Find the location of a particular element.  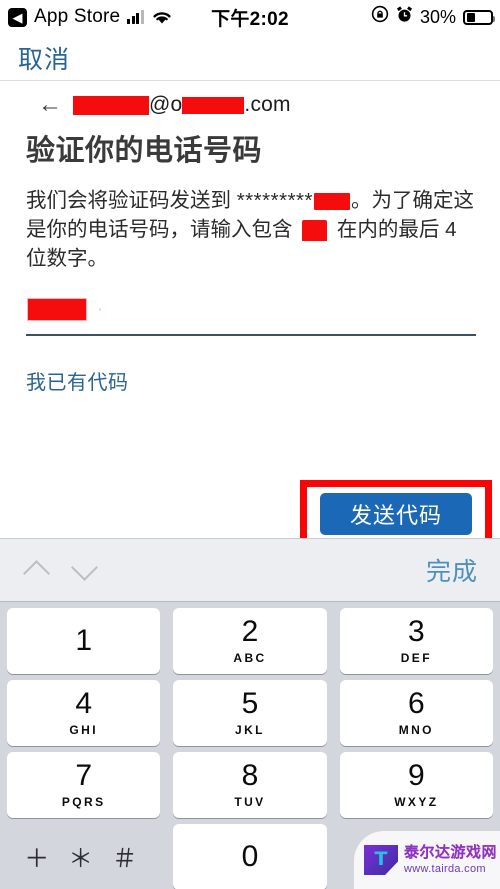

key-digit: 4 is located at coordinates (83, 703).